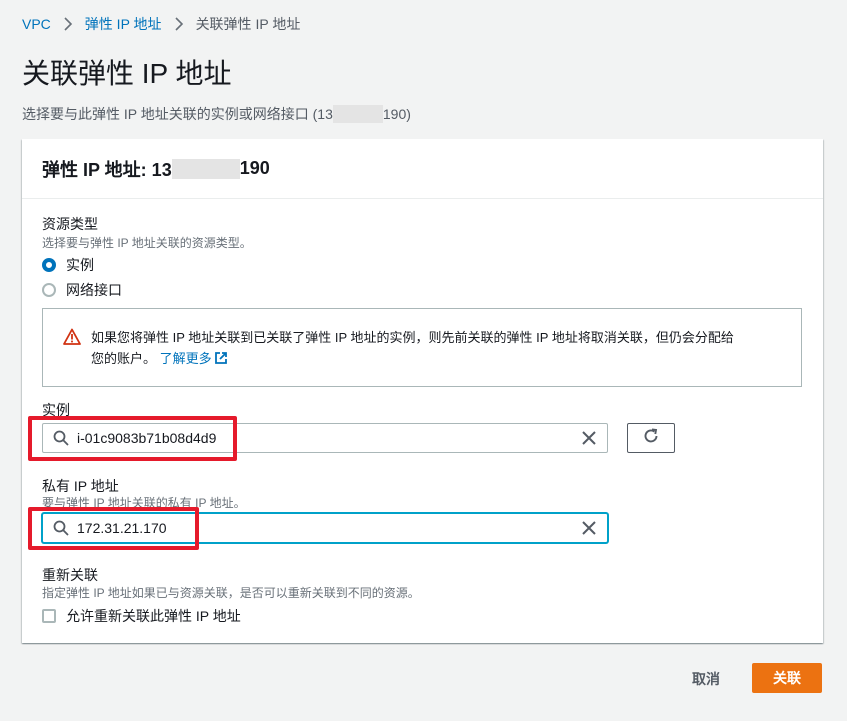  What do you see at coordinates (80, 265) in the screenshot?
I see `radio-instance-label: 实例` at bounding box center [80, 265].